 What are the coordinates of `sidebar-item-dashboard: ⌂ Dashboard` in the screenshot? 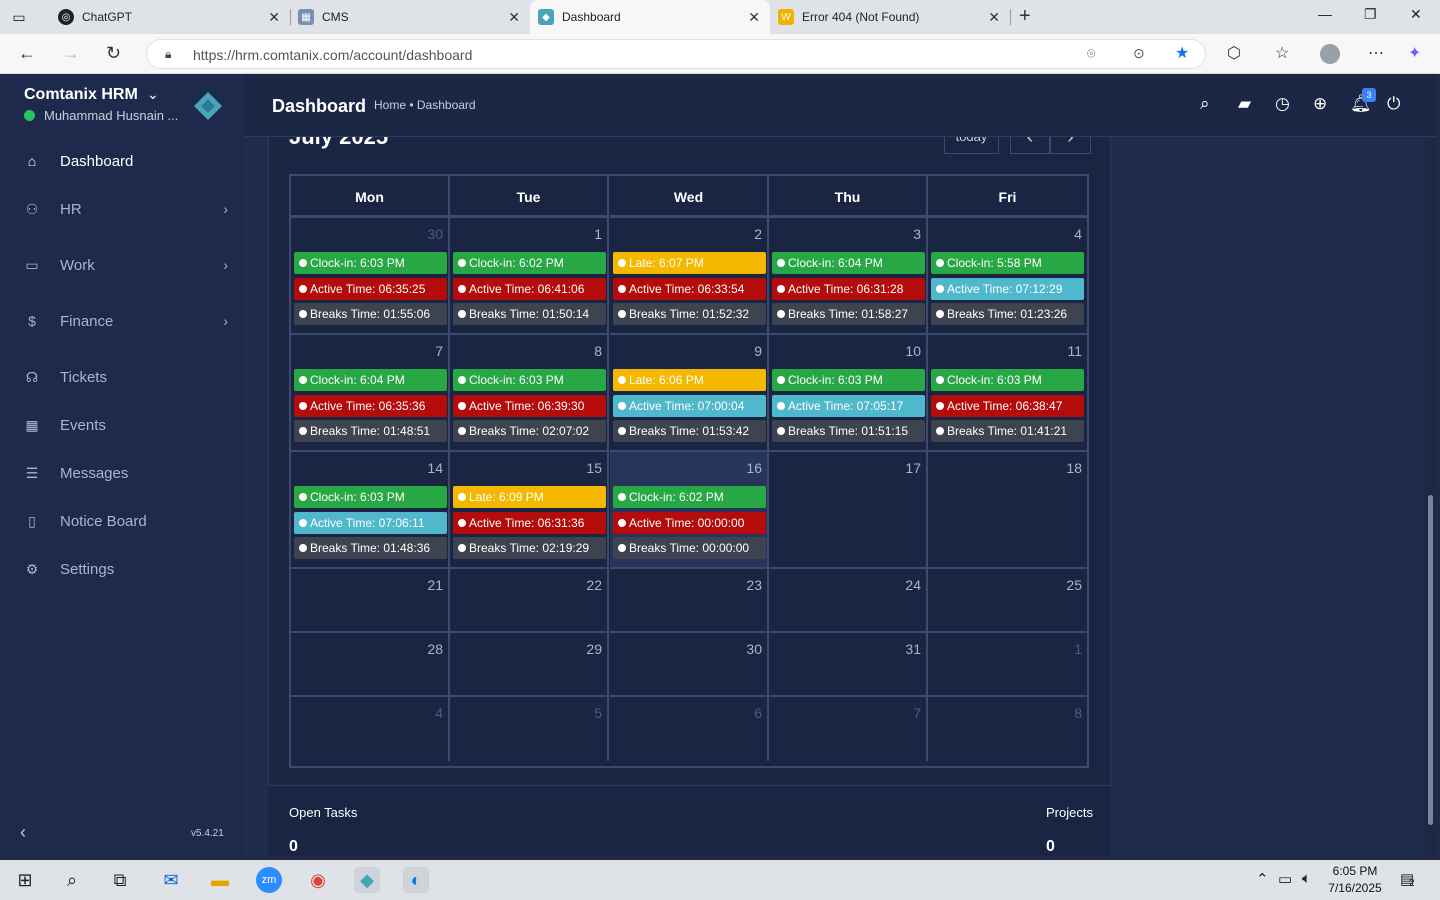 It's located at (124, 161).